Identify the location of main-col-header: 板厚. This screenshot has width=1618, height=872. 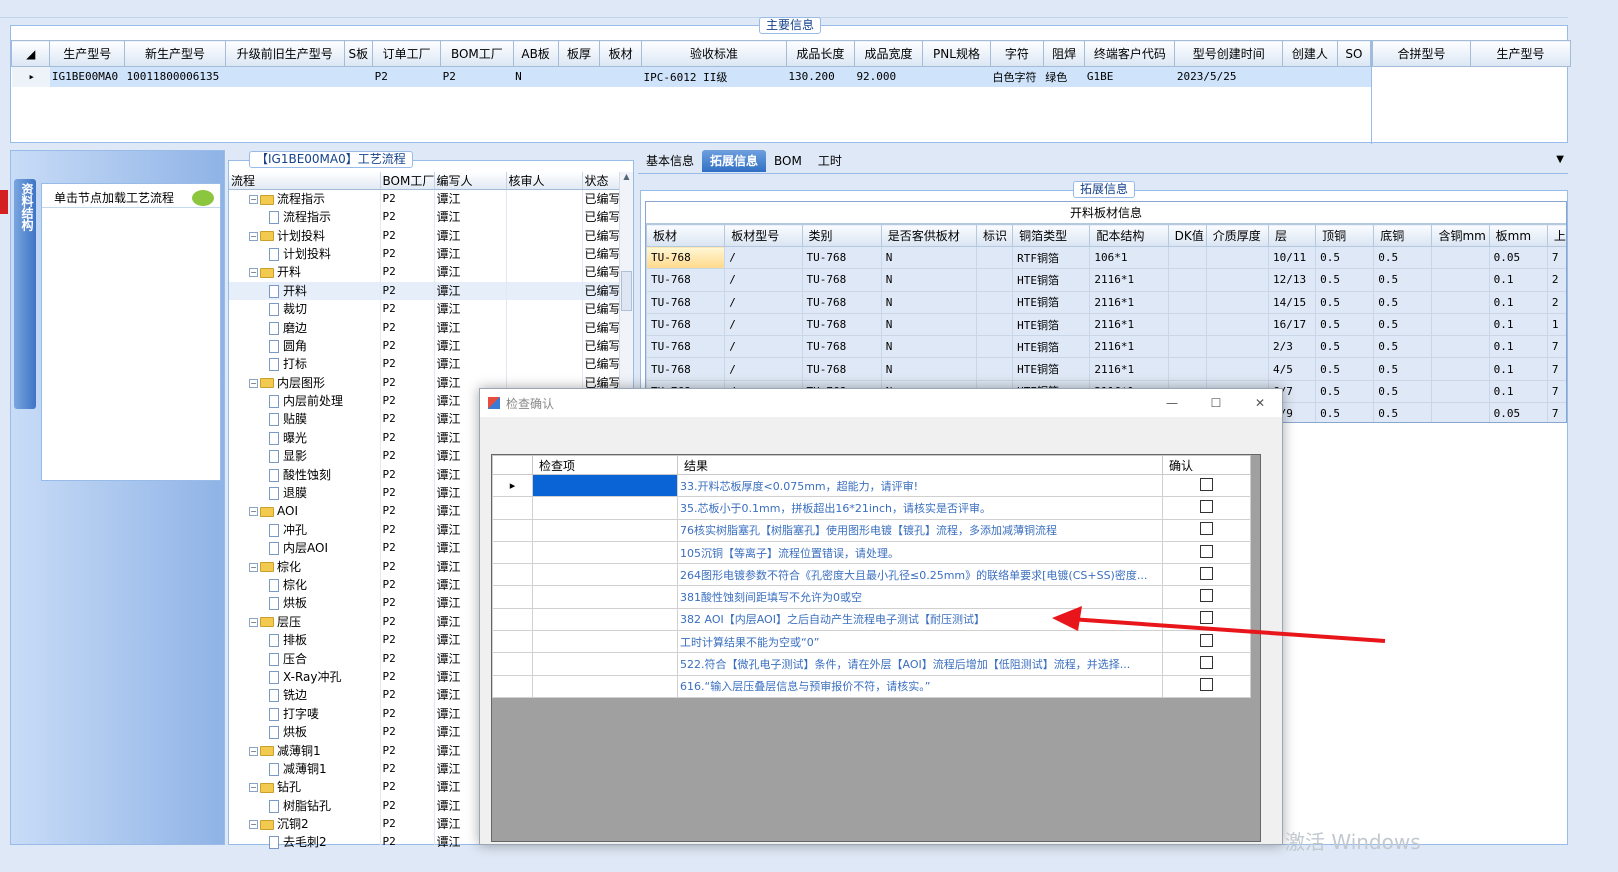
(579, 53).